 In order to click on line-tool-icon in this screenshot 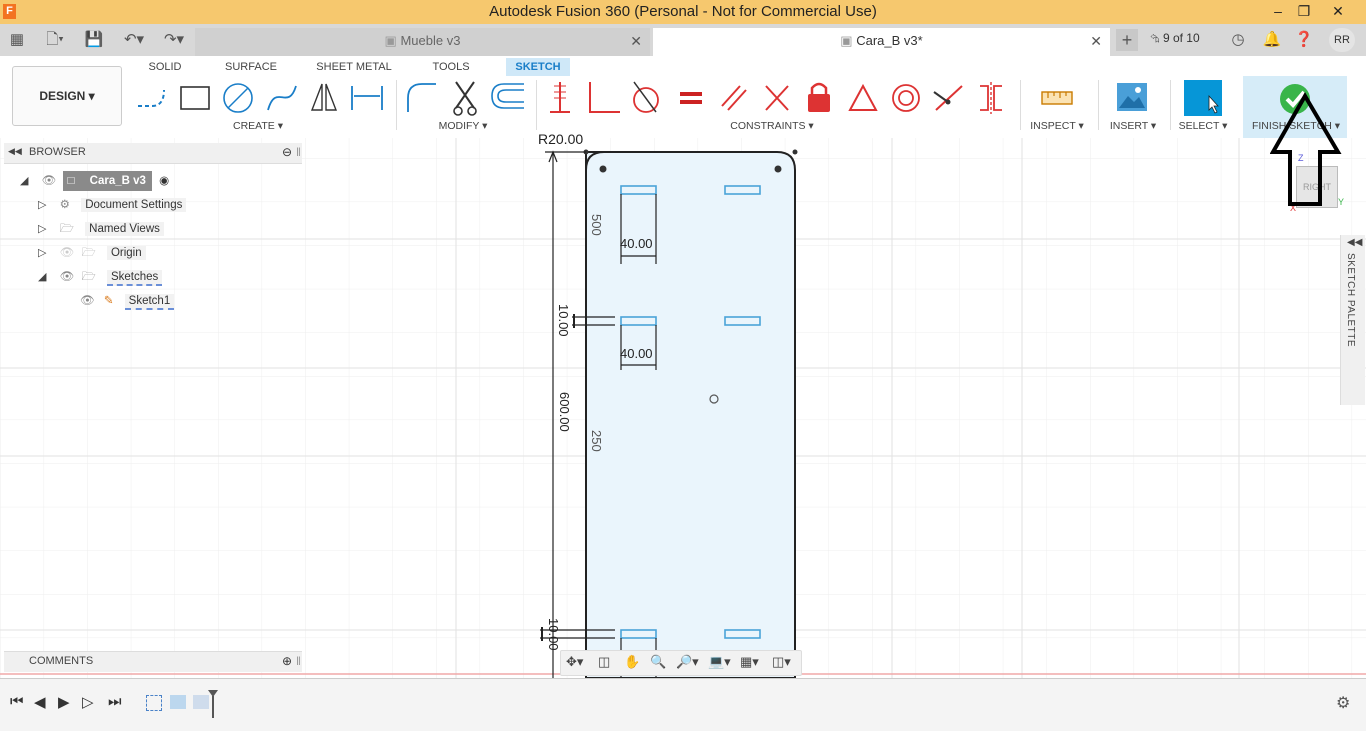, I will do `click(151, 98)`.